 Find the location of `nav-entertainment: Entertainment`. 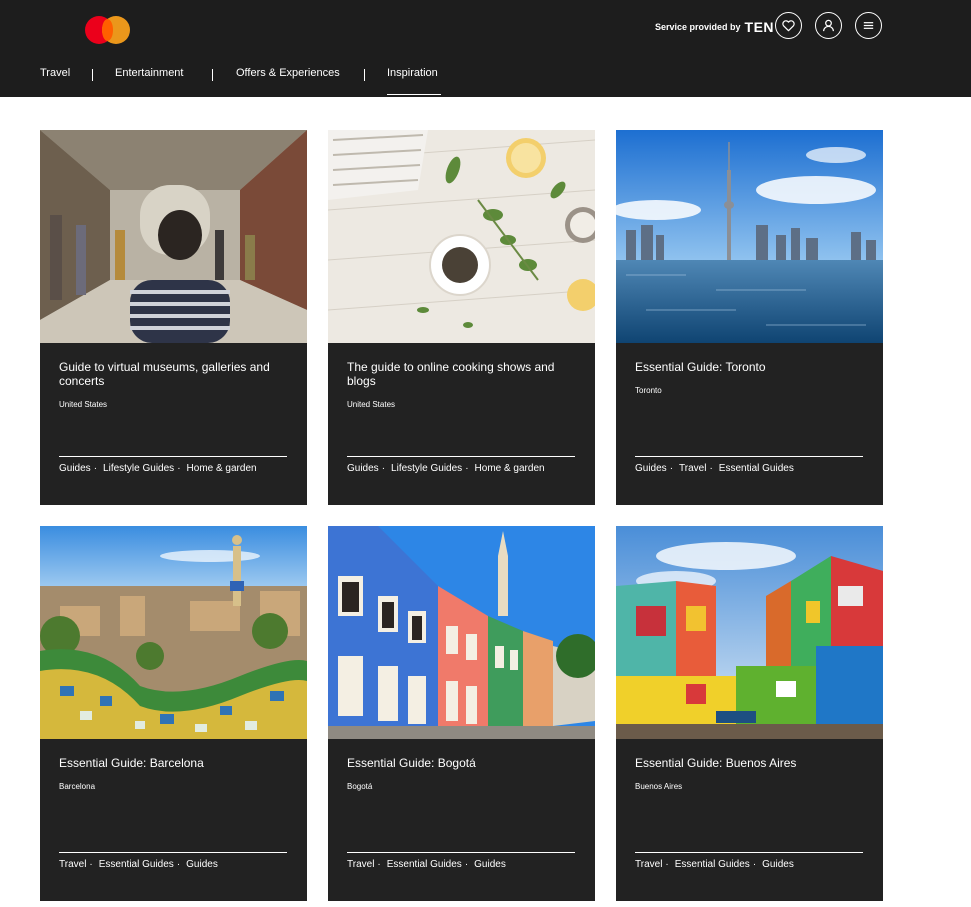

nav-entertainment: Entertainment is located at coordinates (149, 73).